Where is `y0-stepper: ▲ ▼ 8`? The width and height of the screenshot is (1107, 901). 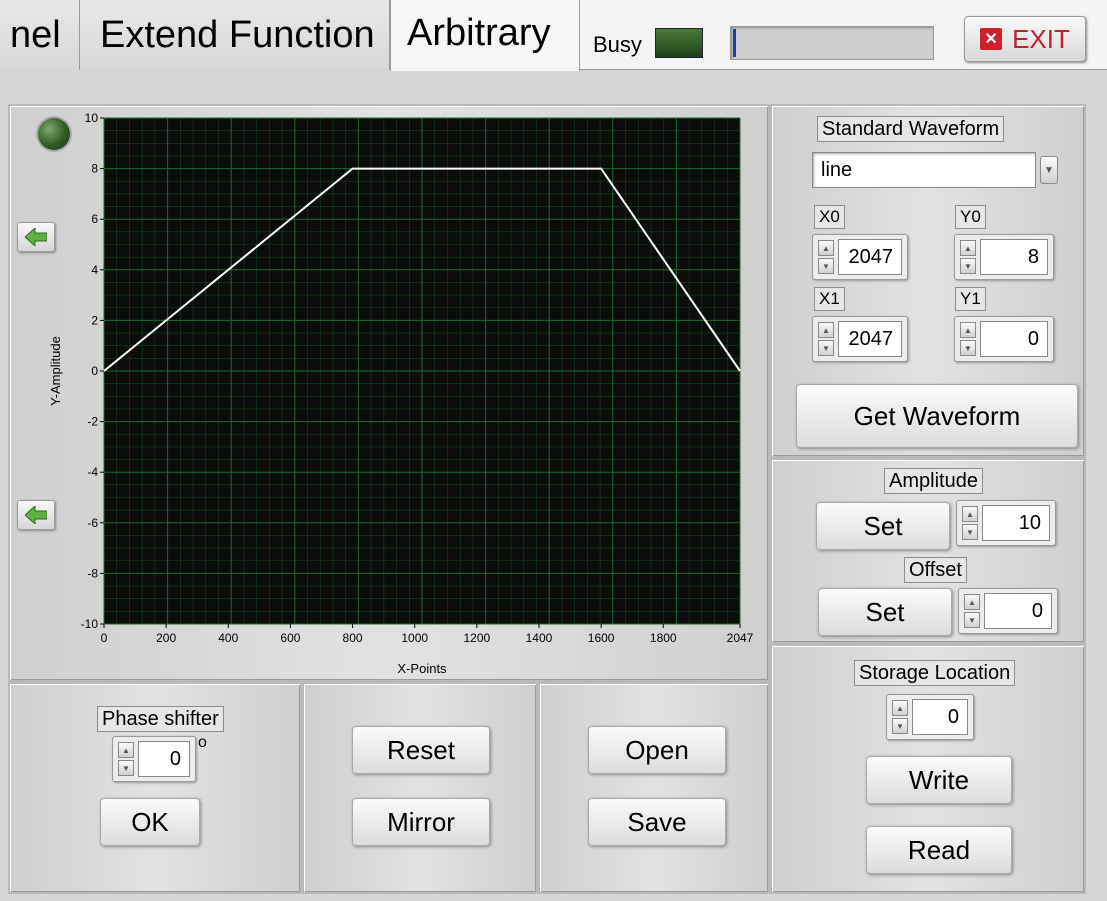
y0-stepper: ▲ ▼ 8 is located at coordinates (1004, 257).